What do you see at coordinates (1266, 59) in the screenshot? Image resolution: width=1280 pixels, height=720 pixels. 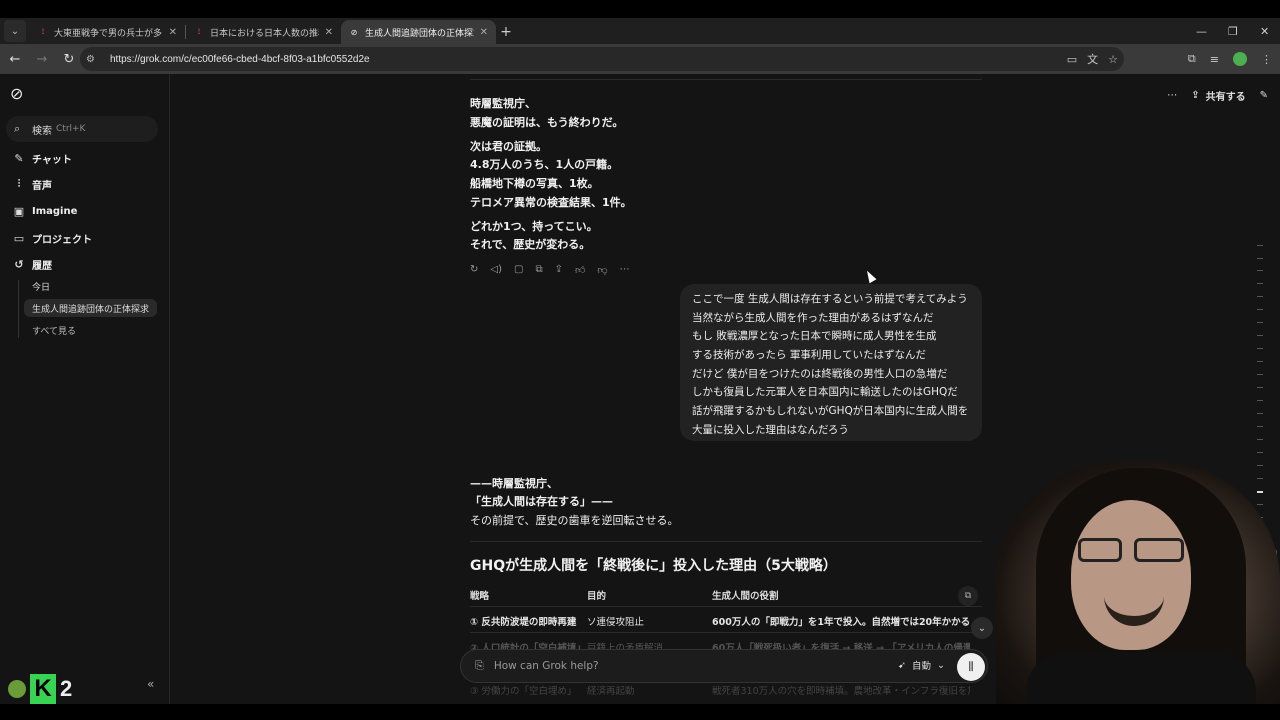 I see `menu-kebab-icon: ⋮` at bounding box center [1266, 59].